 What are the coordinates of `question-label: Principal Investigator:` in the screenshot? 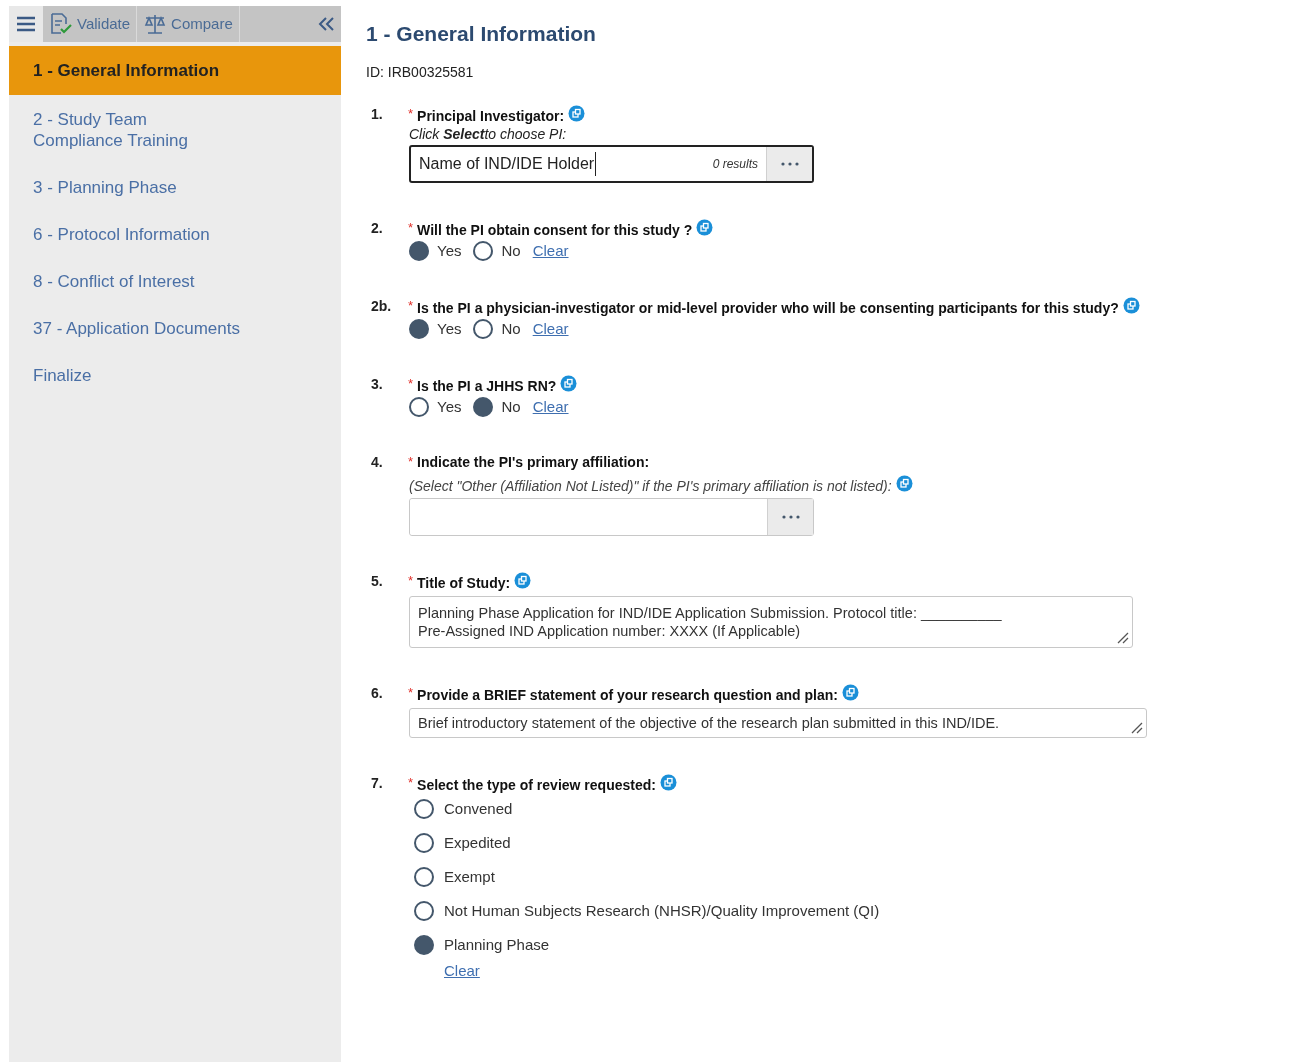 It's located at (491, 116).